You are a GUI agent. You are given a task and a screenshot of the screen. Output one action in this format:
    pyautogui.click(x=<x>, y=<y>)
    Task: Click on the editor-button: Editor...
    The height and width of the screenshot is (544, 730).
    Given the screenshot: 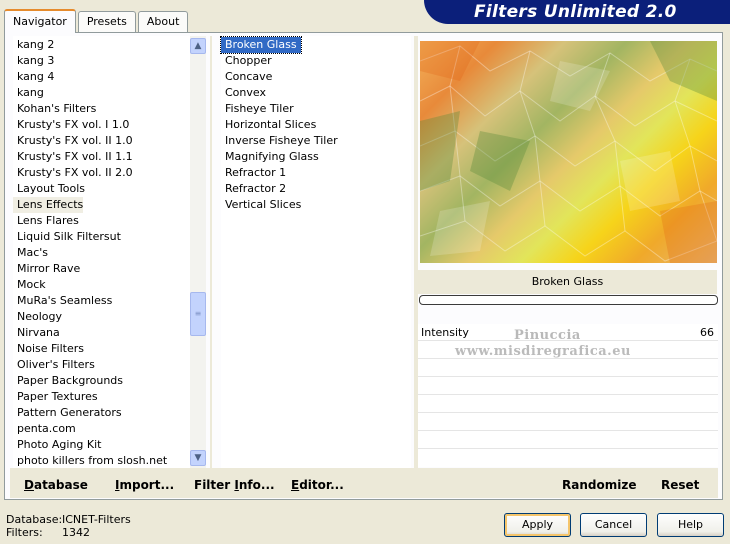 What is the action you would take?
    pyautogui.click(x=317, y=485)
    